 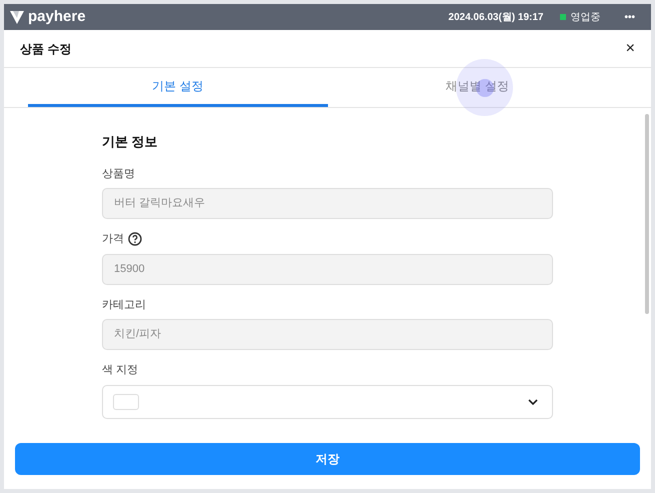 I want to click on input-field: 치킨/피자, so click(x=327, y=334).